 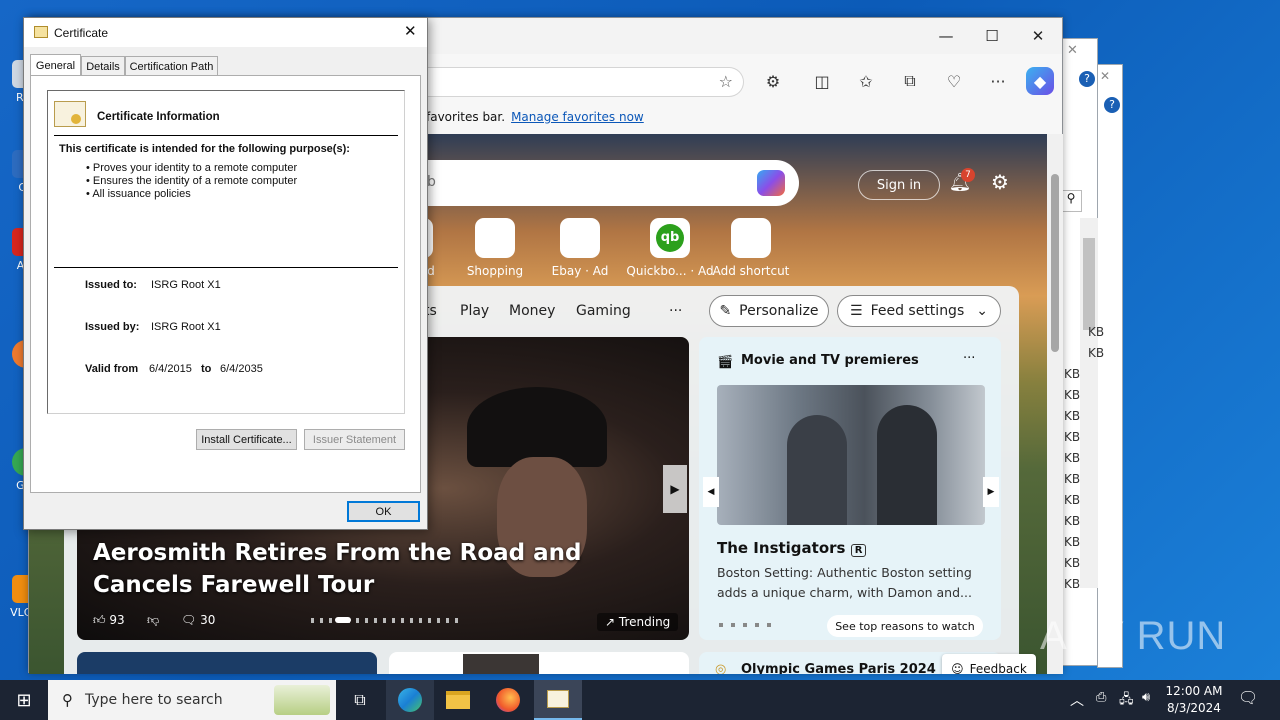 I want to click on prev-arrow-button: ◀, so click(x=711, y=492).